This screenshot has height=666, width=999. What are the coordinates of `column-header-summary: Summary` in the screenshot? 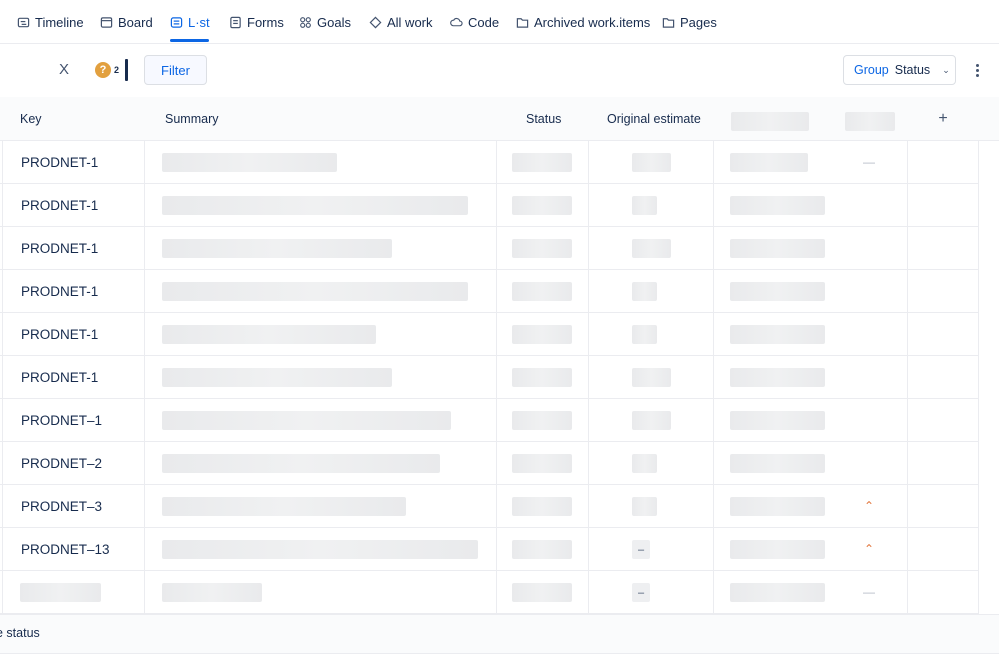 It's located at (191, 119).